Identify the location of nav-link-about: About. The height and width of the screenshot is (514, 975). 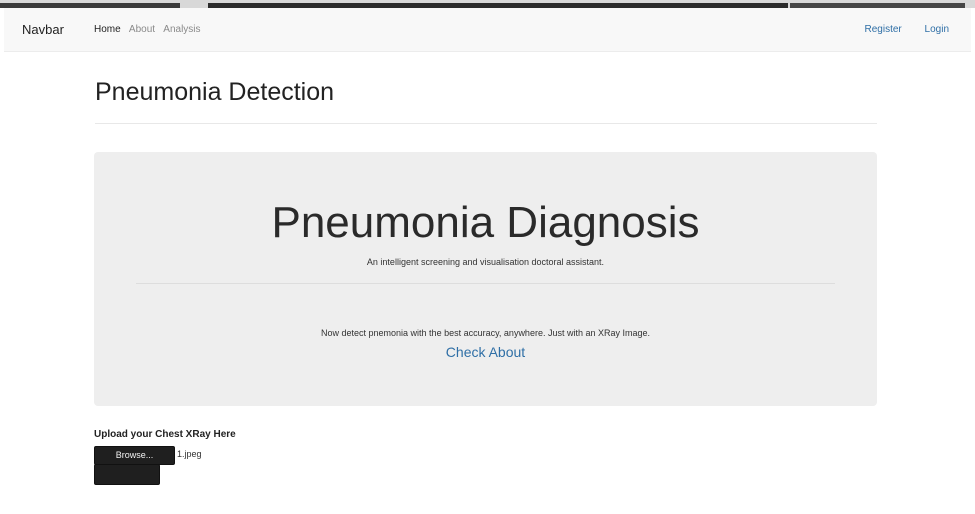
(142, 29).